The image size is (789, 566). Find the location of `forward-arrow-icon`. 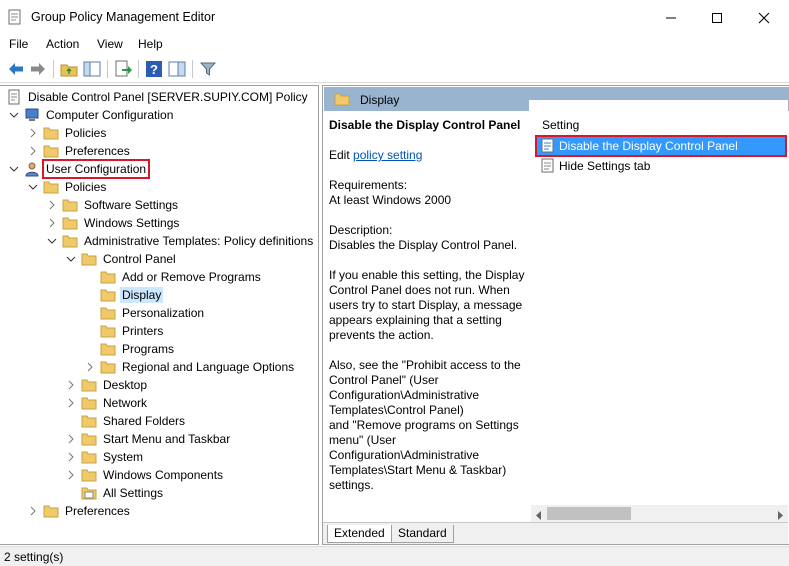

forward-arrow-icon is located at coordinates (38, 69).